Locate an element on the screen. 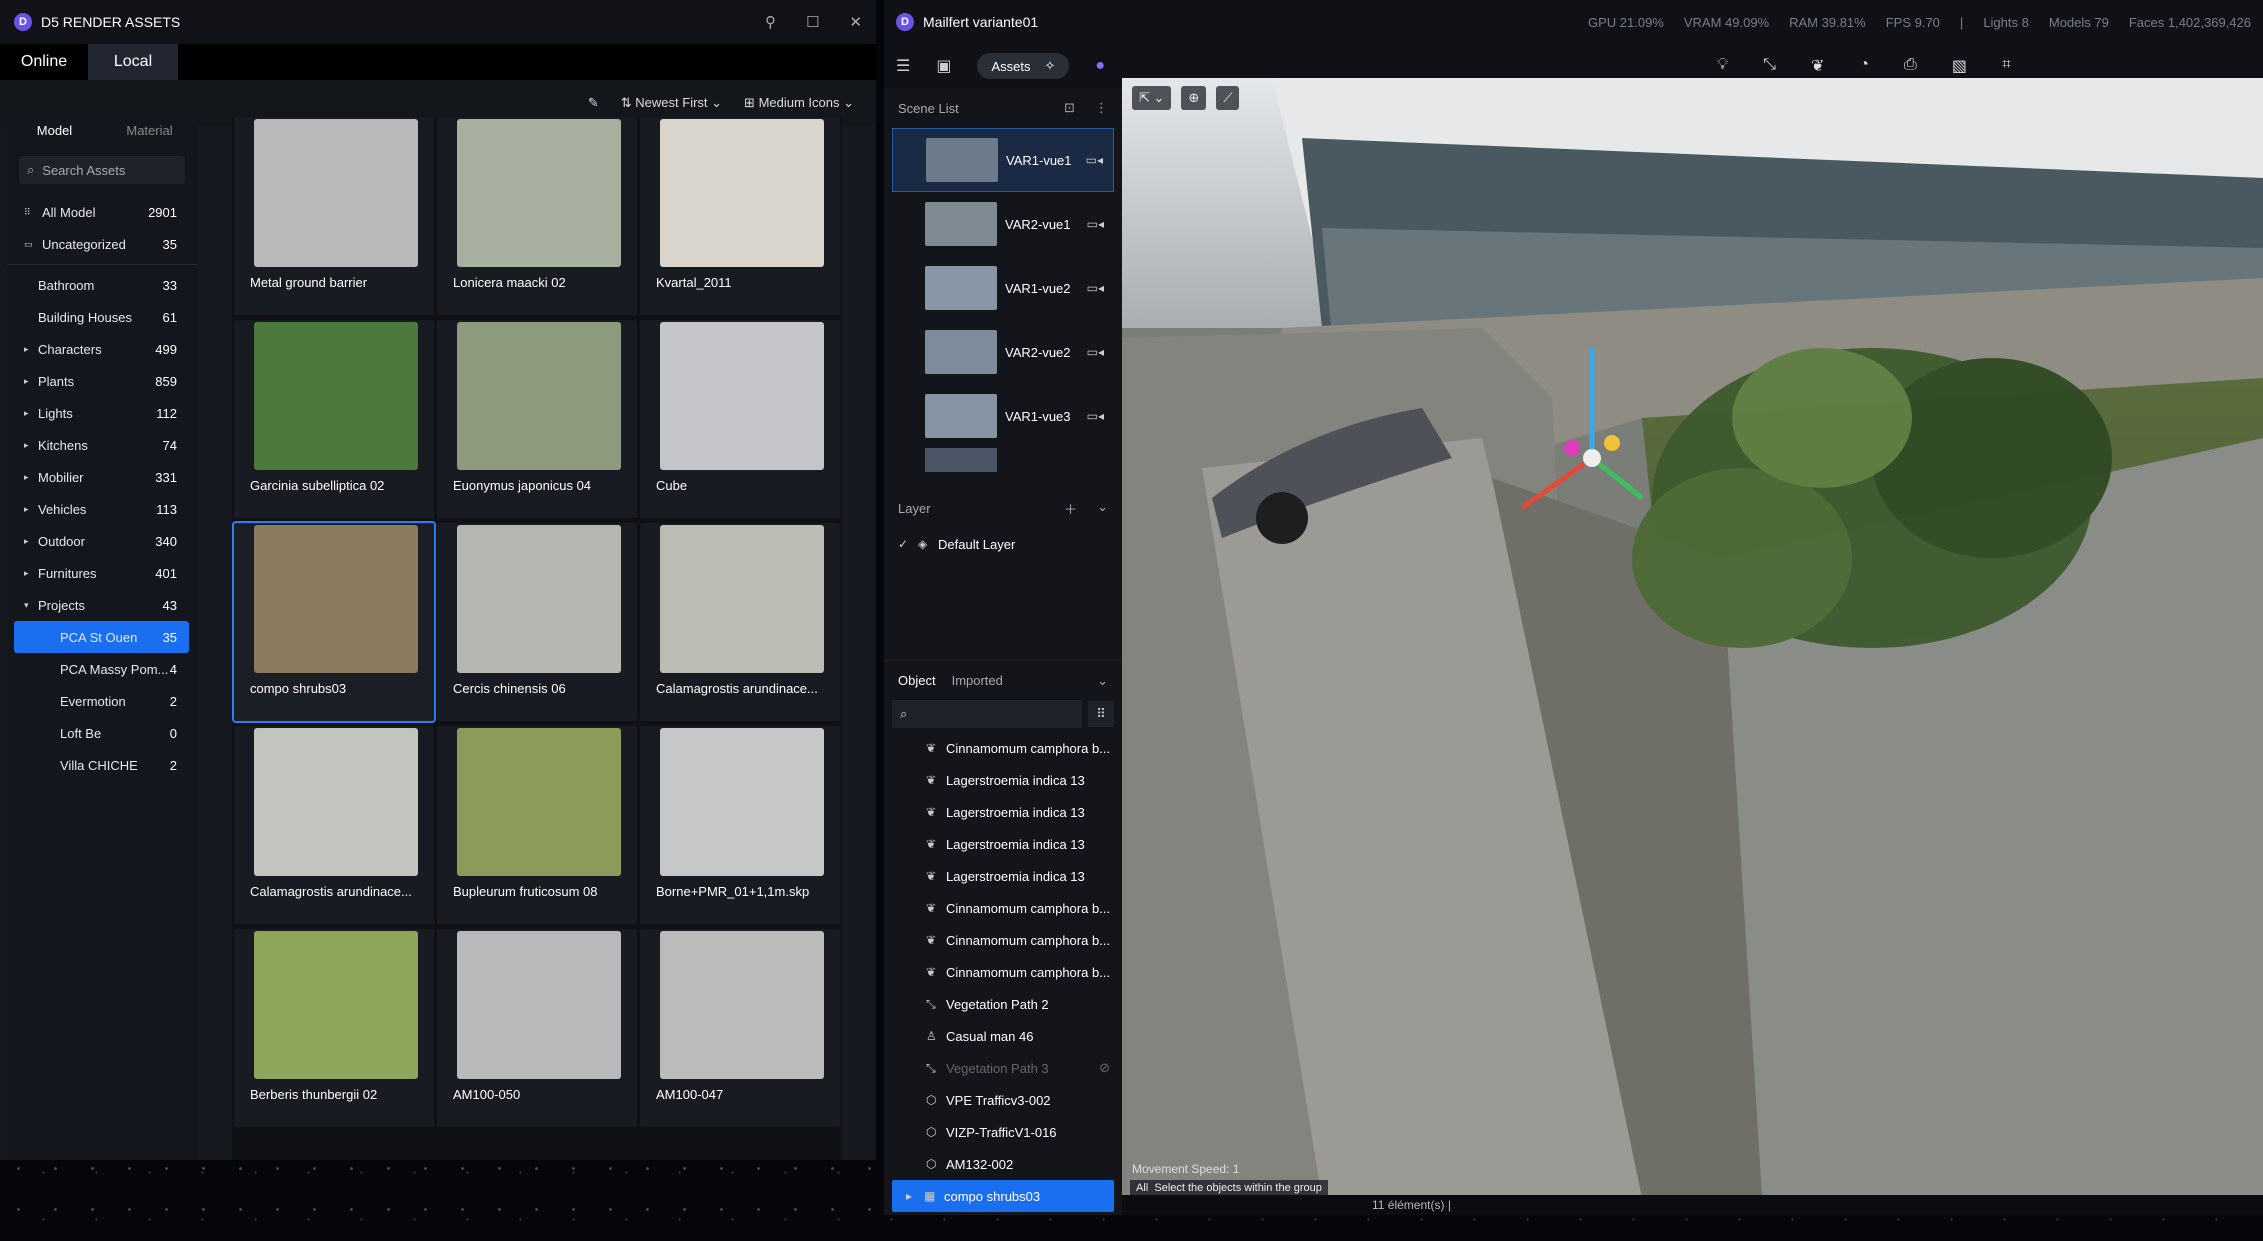 The height and width of the screenshot is (1241, 2263). asset-card: Metal ground barrier is located at coordinates (334, 216).